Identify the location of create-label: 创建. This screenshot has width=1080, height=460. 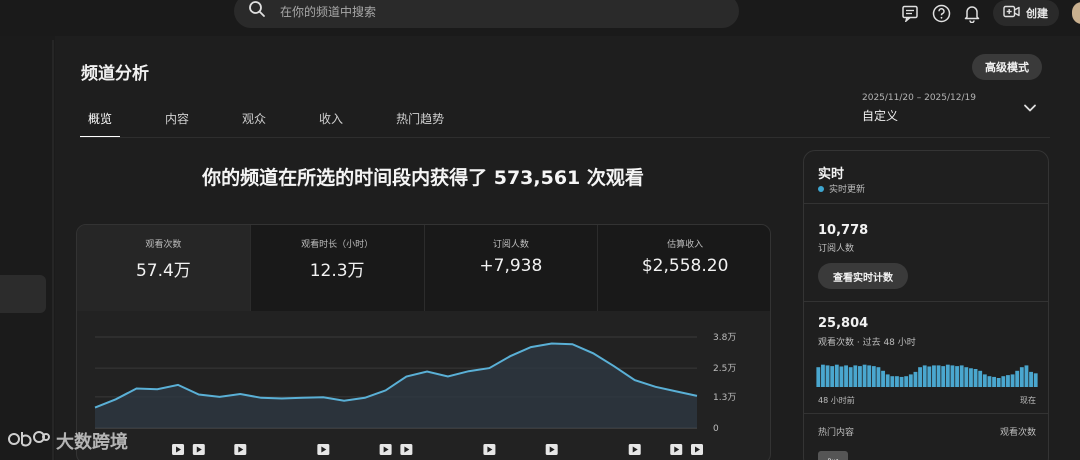
(1037, 13).